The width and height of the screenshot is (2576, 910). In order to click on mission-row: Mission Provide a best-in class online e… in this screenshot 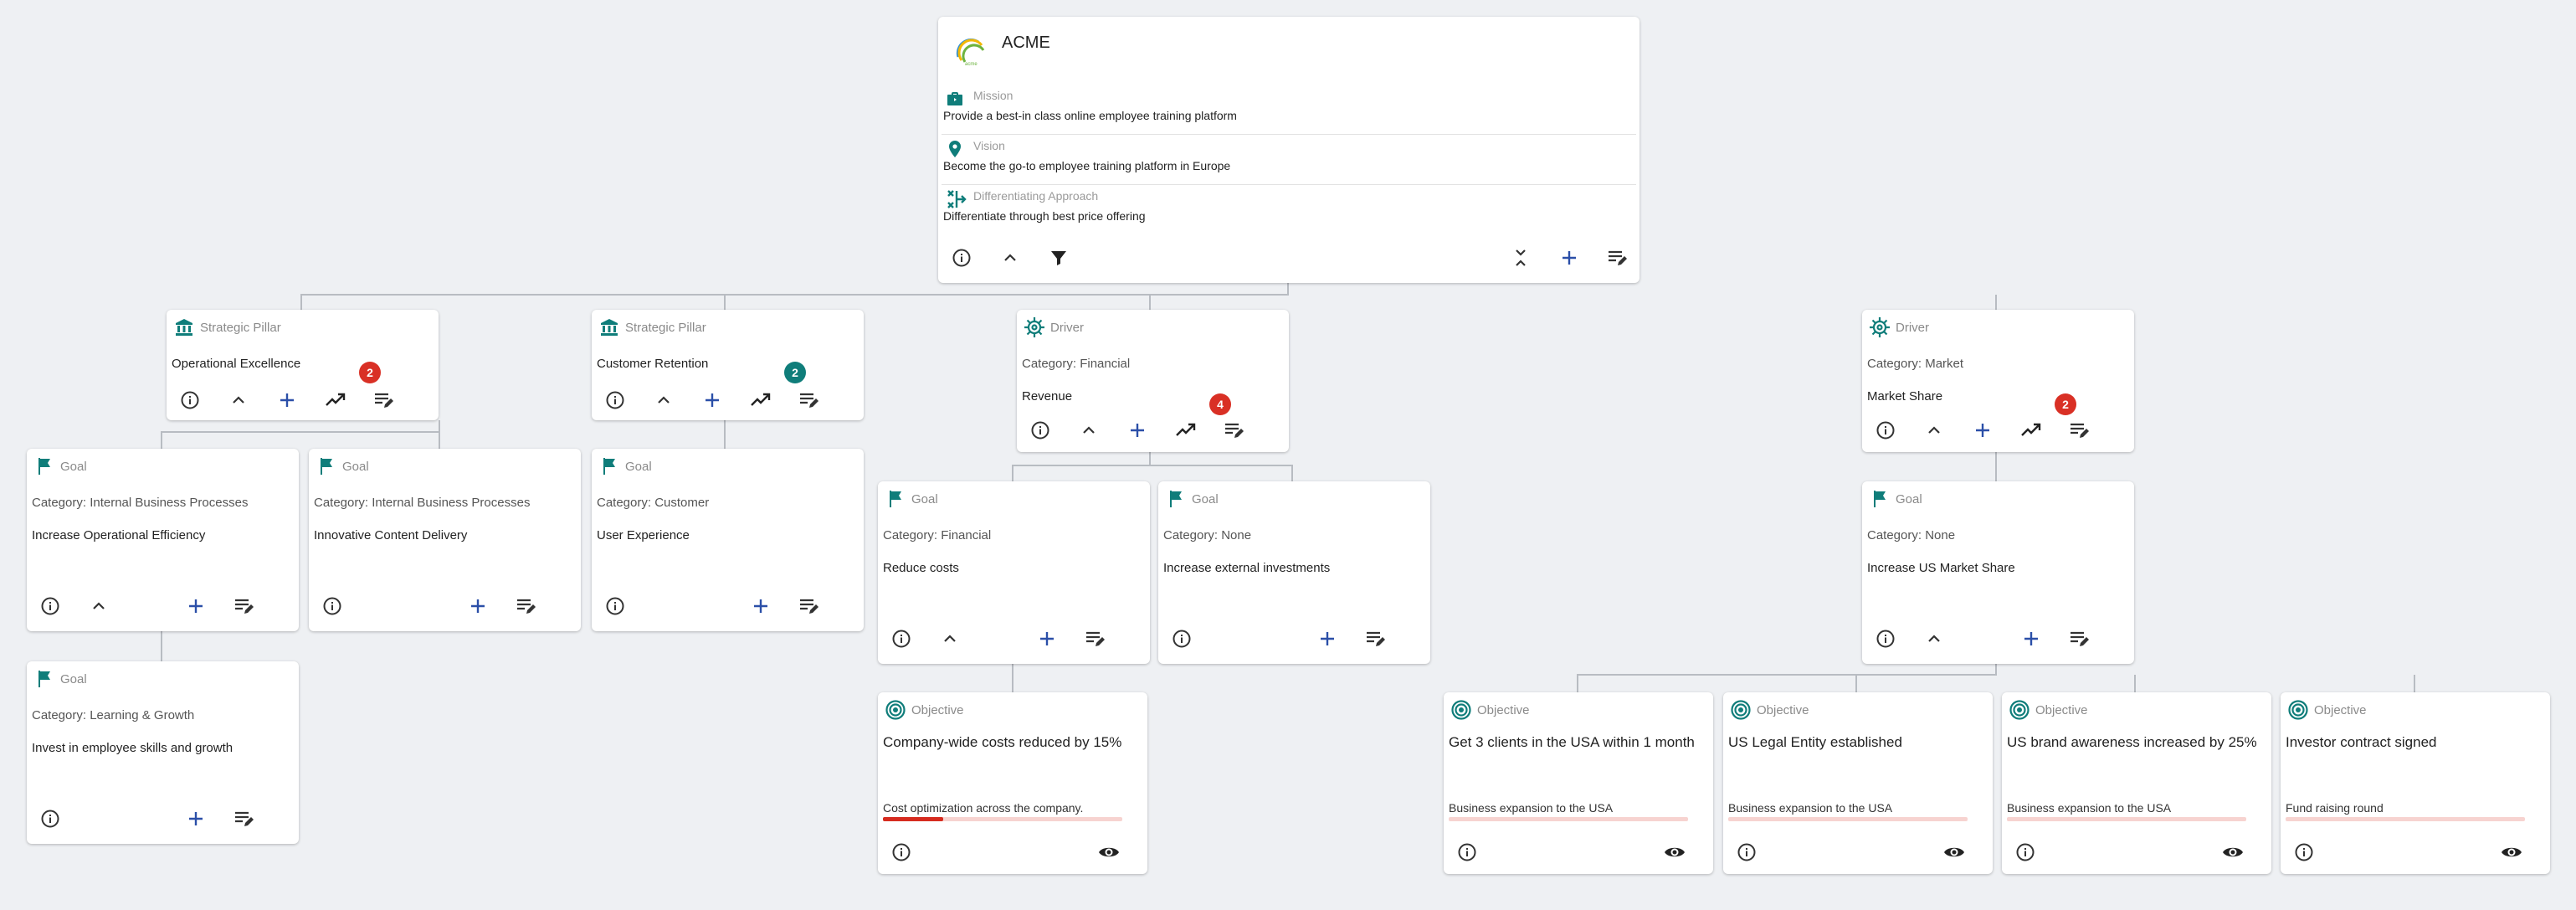, I will do `click(1289, 108)`.